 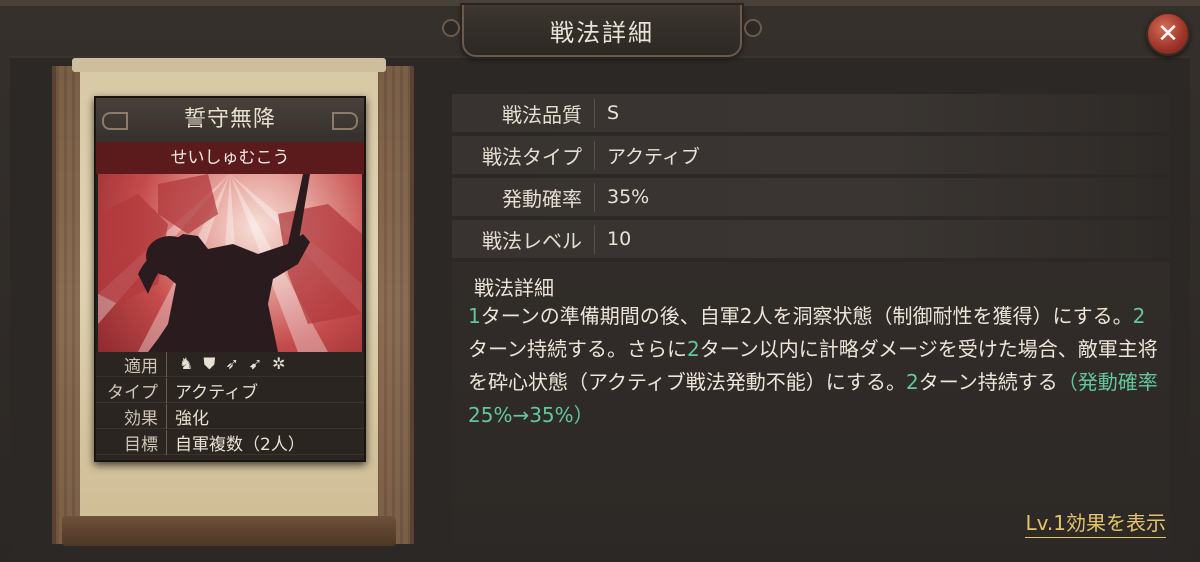 What do you see at coordinates (230, 416) in the screenshot?
I see `stat-row-effect: 効果 強化` at bounding box center [230, 416].